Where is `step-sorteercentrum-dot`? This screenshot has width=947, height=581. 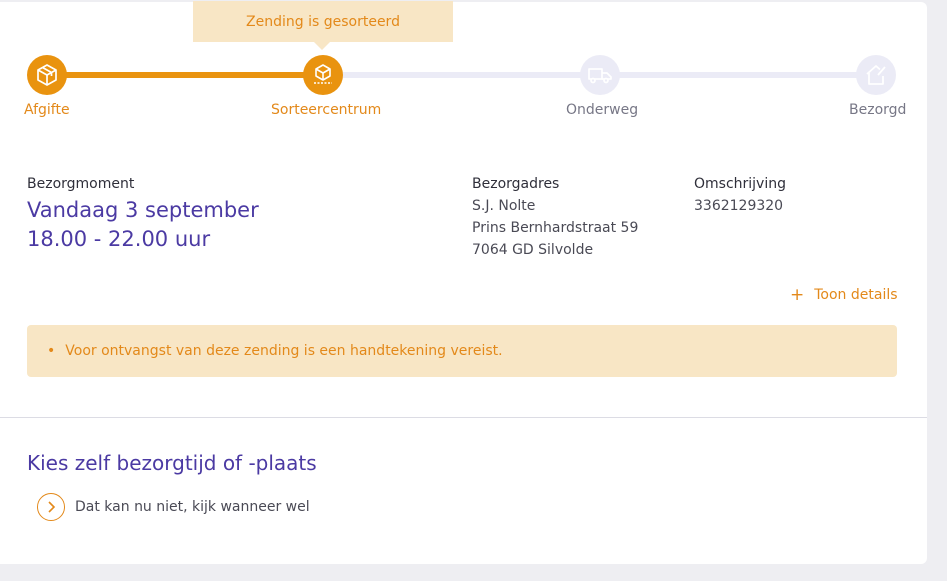 step-sorteercentrum-dot is located at coordinates (323, 75).